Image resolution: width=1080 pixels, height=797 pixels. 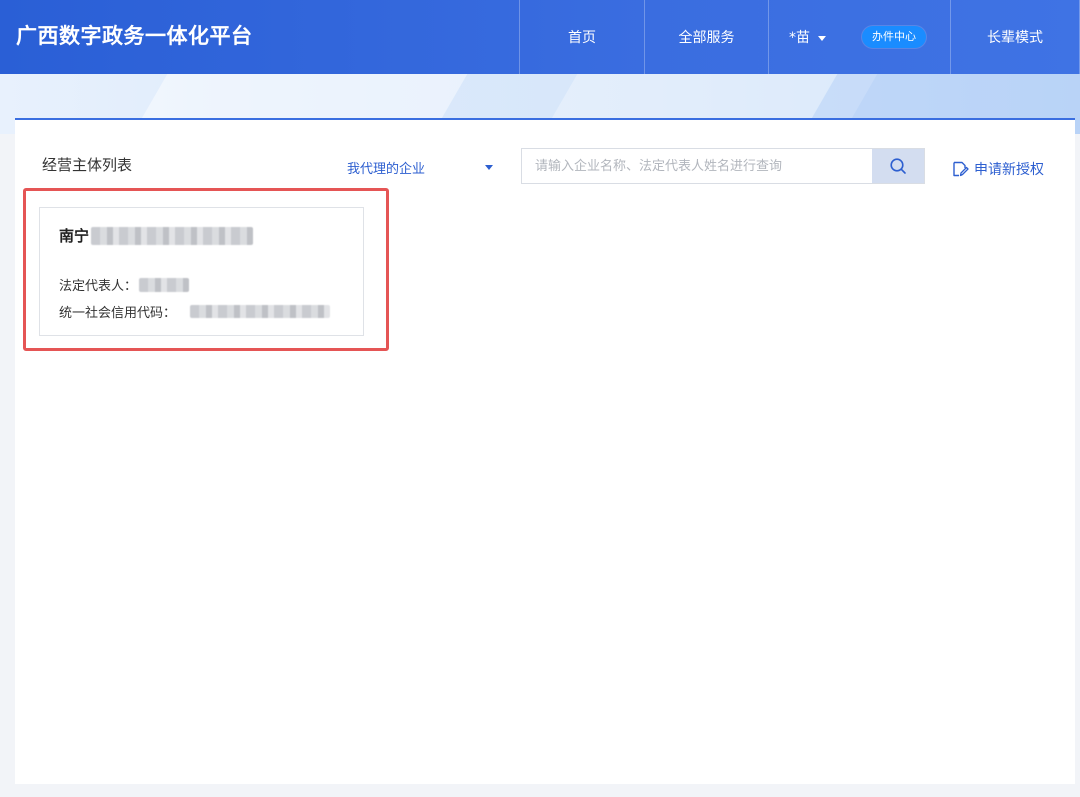 What do you see at coordinates (489, 167) in the screenshot?
I see `caret-down-icon` at bounding box center [489, 167].